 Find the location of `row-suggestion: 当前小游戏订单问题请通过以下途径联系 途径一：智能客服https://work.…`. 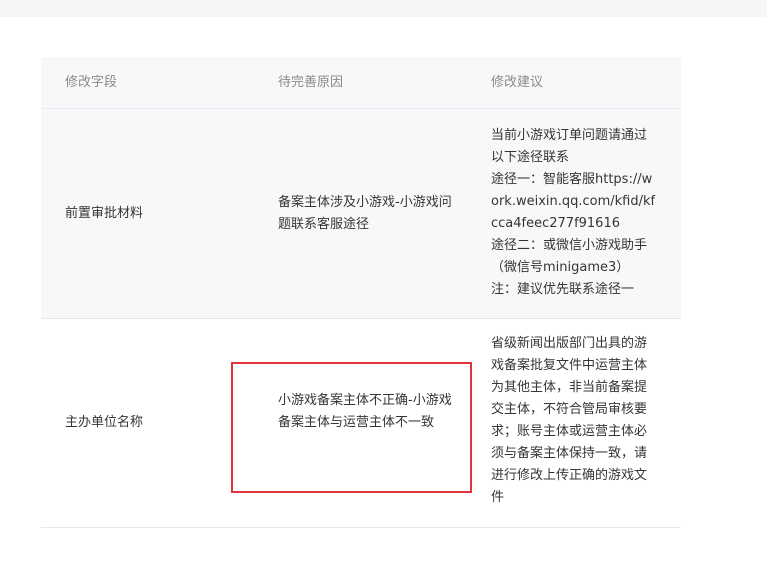

row-suggestion: 当前小游戏订单问题请通过以下途径联系 途径一：智能客服https://work.… is located at coordinates (573, 212).